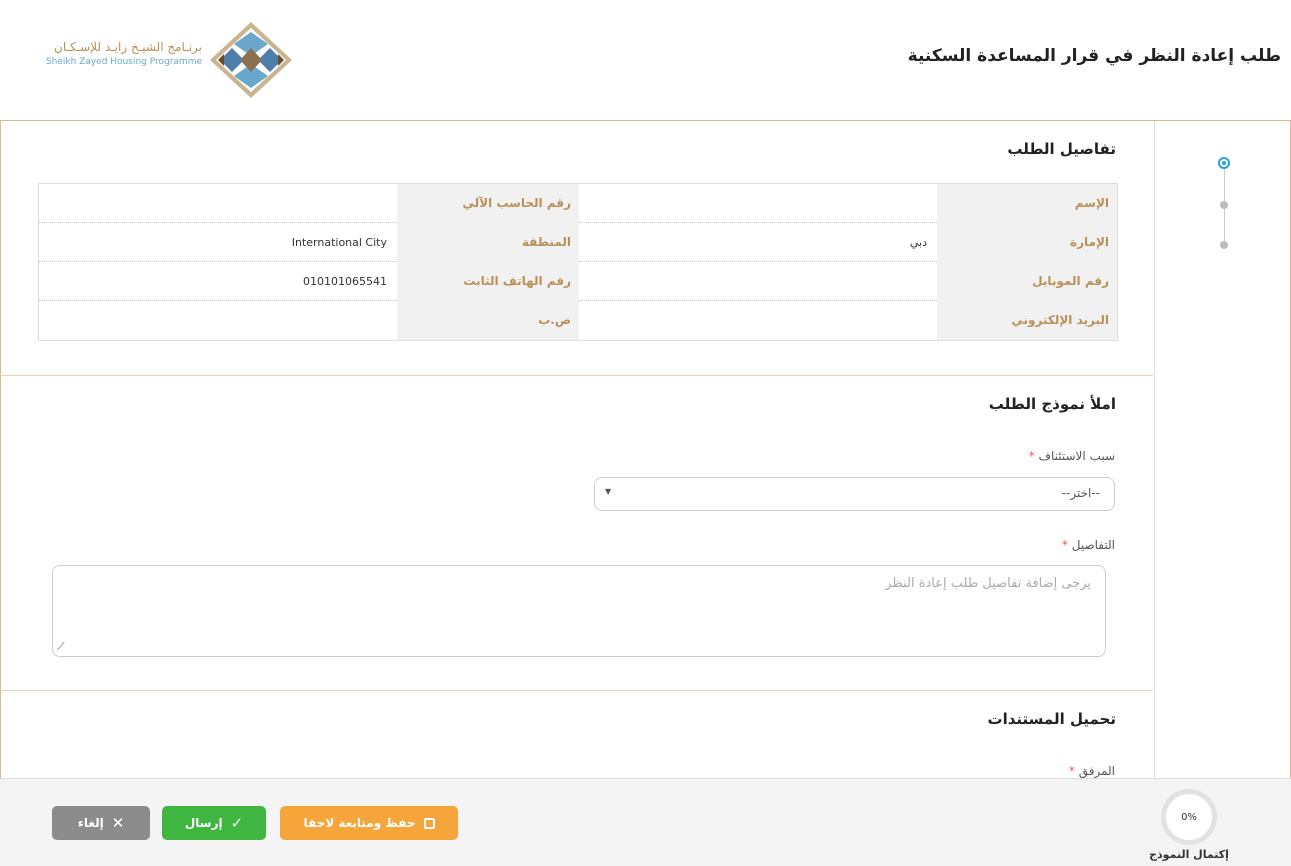 The width and height of the screenshot is (1291, 866). I want to click on close-icon: ✕, so click(118, 823).